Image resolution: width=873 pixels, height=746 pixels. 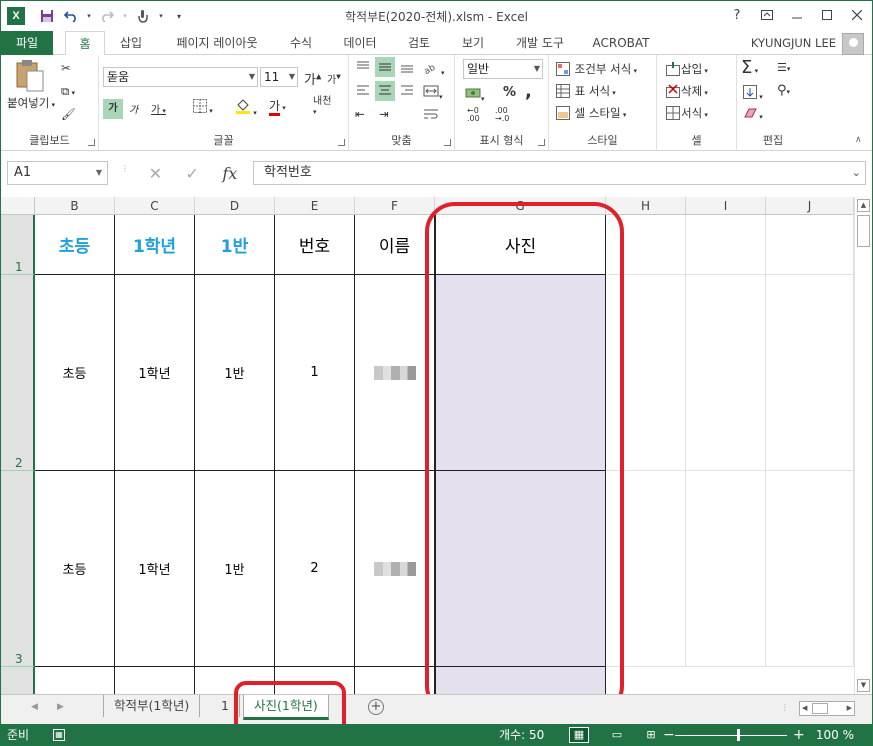 What do you see at coordinates (585, 91) in the screenshot?
I see `format-as-table-button: 표 서식 ▾` at bounding box center [585, 91].